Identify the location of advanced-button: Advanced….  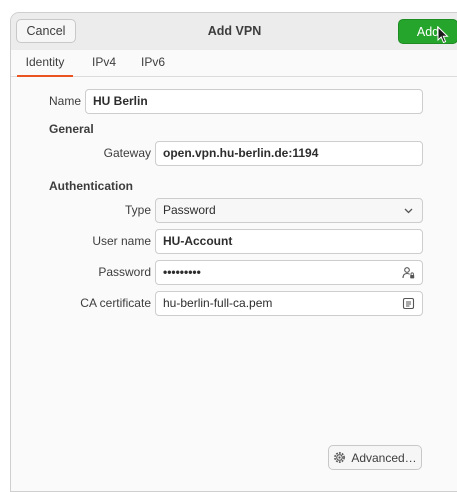
(375, 457).